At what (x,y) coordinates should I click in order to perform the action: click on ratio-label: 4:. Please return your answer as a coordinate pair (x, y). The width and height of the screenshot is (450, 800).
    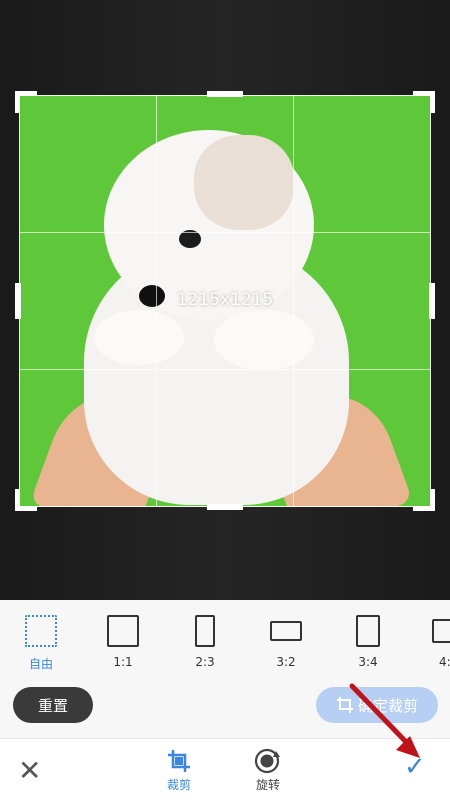
    Looking at the image, I should click on (444, 662).